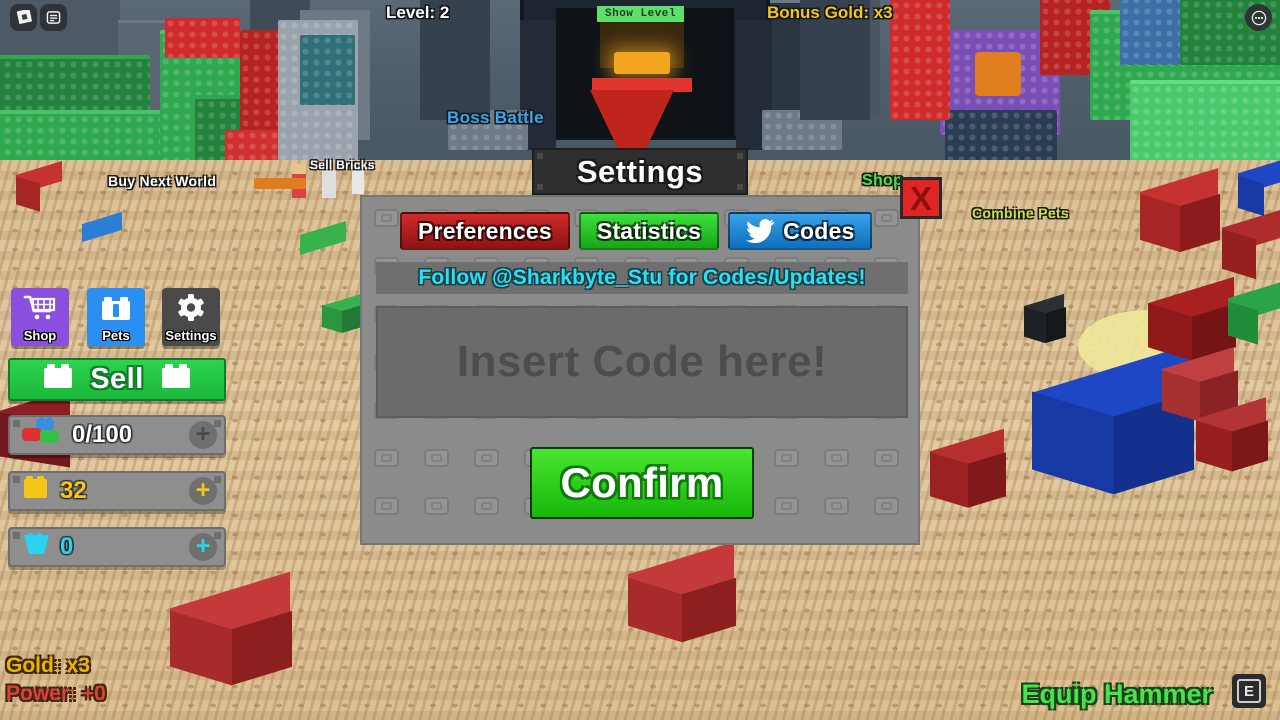 The width and height of the screenshot is (1280, 720). Describe the element at coordinates (37, 547) in the screenshot. I see `gem-icon` at that location.